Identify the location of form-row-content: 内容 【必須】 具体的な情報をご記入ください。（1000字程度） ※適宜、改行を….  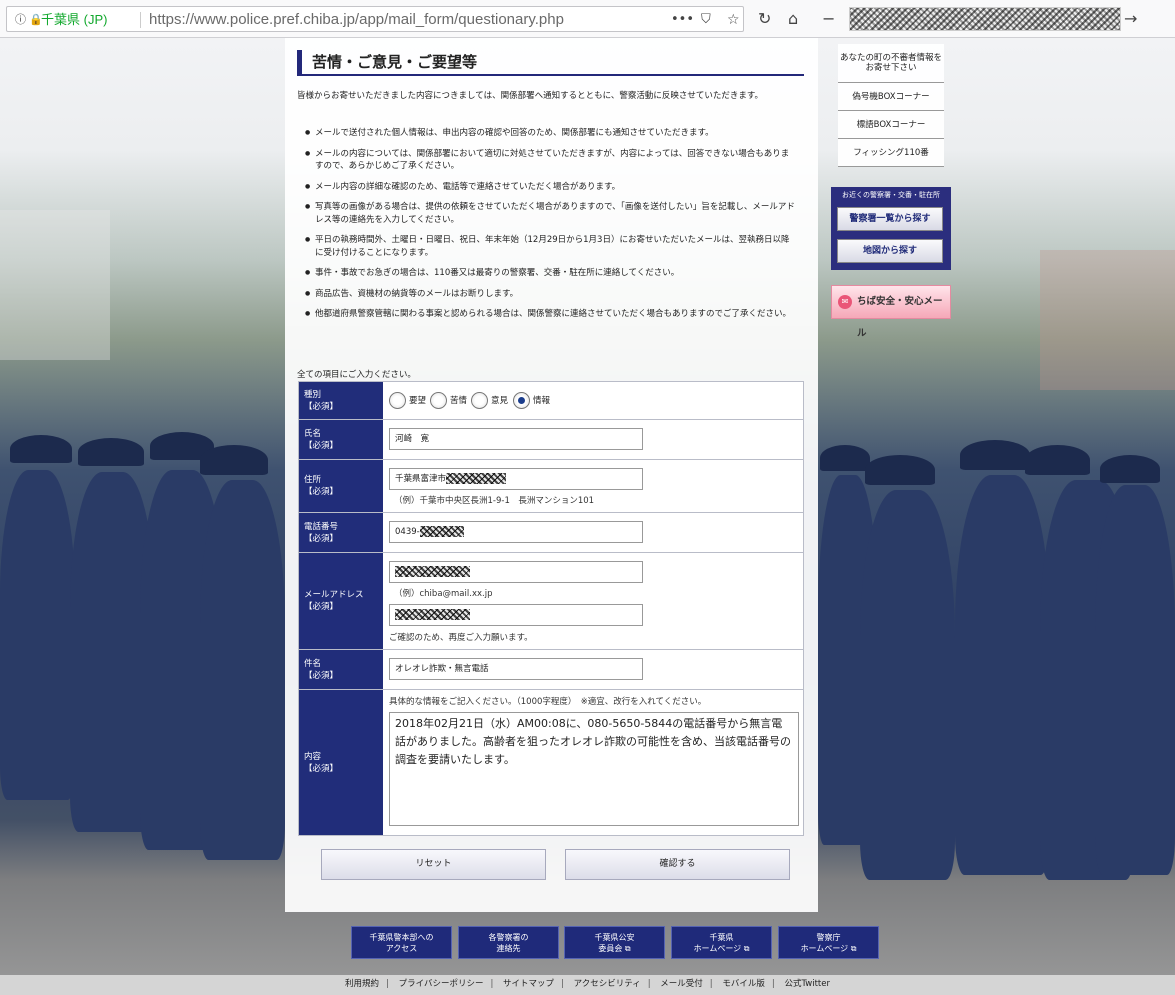
(551, 762).